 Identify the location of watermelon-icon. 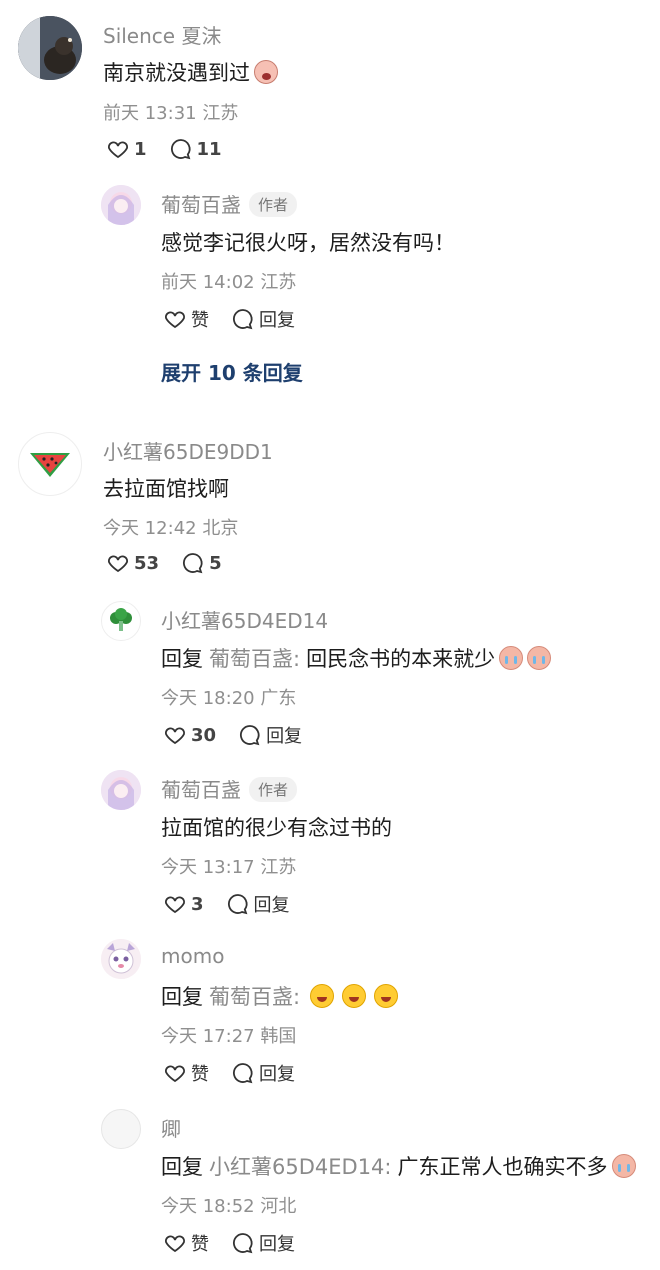
(50, 465).